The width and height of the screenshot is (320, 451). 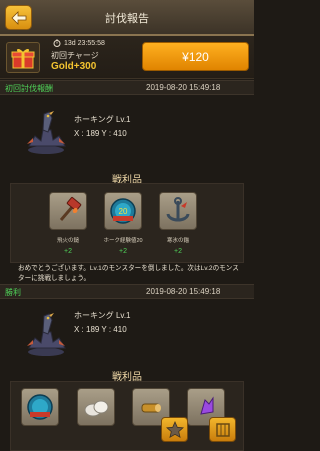 I want to click on report-label: 初回討伐報酬, so click(x=29, y=88).